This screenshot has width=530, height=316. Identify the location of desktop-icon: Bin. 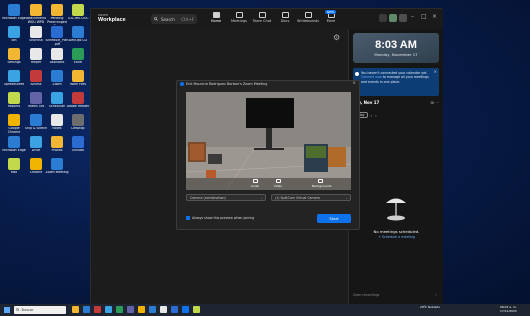
(14, 36).